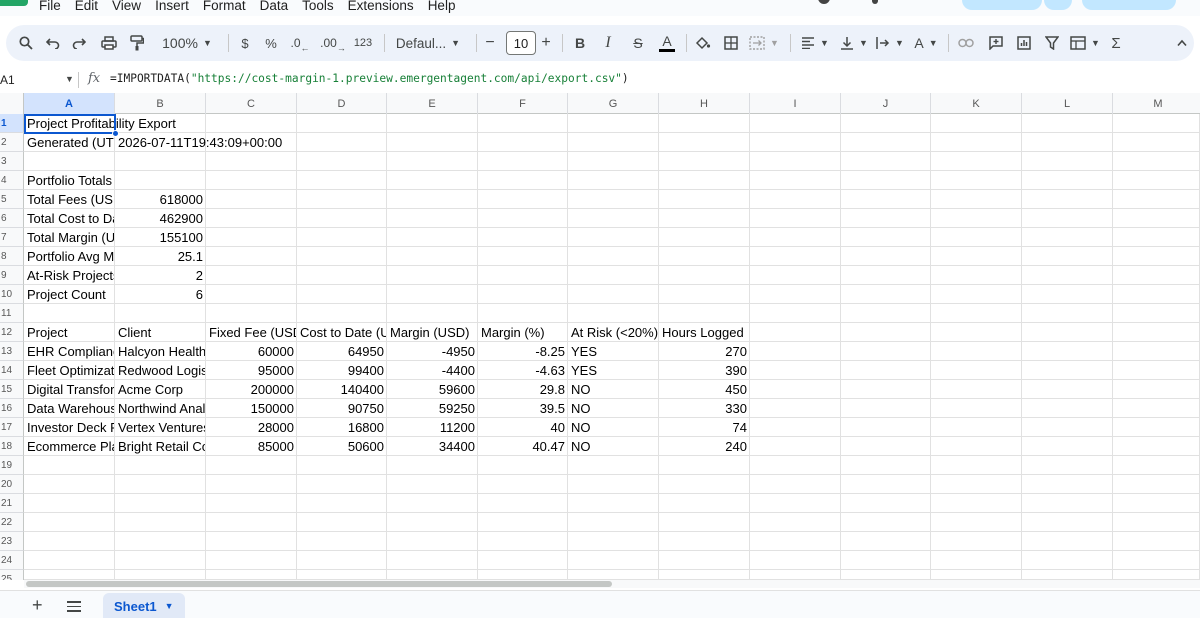 The image size is (1200, 618). Describe the element at coordinates (704, 351) in the screenshot. I see `cell-h13: 270` at that location.